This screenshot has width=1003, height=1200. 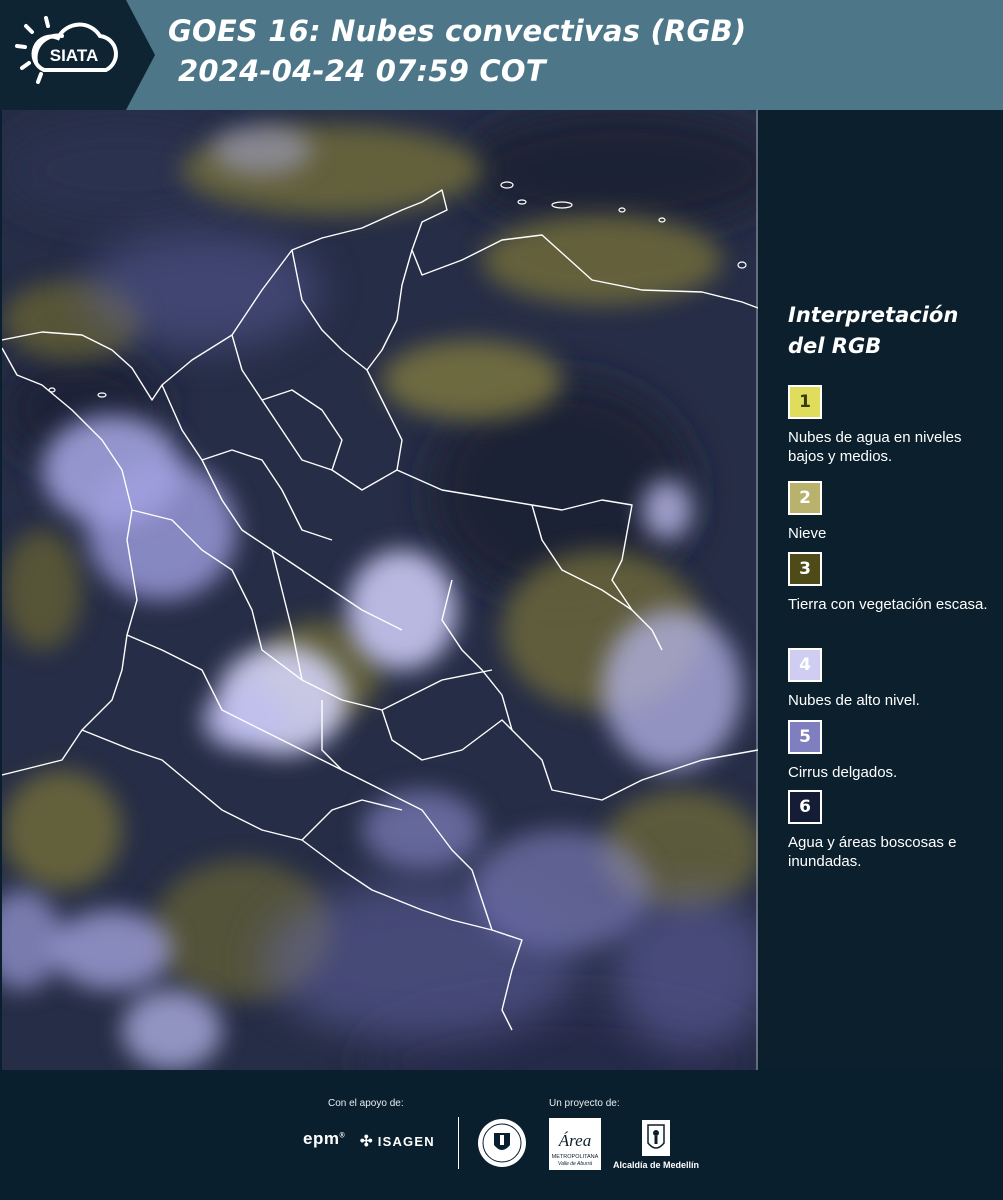 I want to click on legend-swatch: 3, so click(x=805, y=569).